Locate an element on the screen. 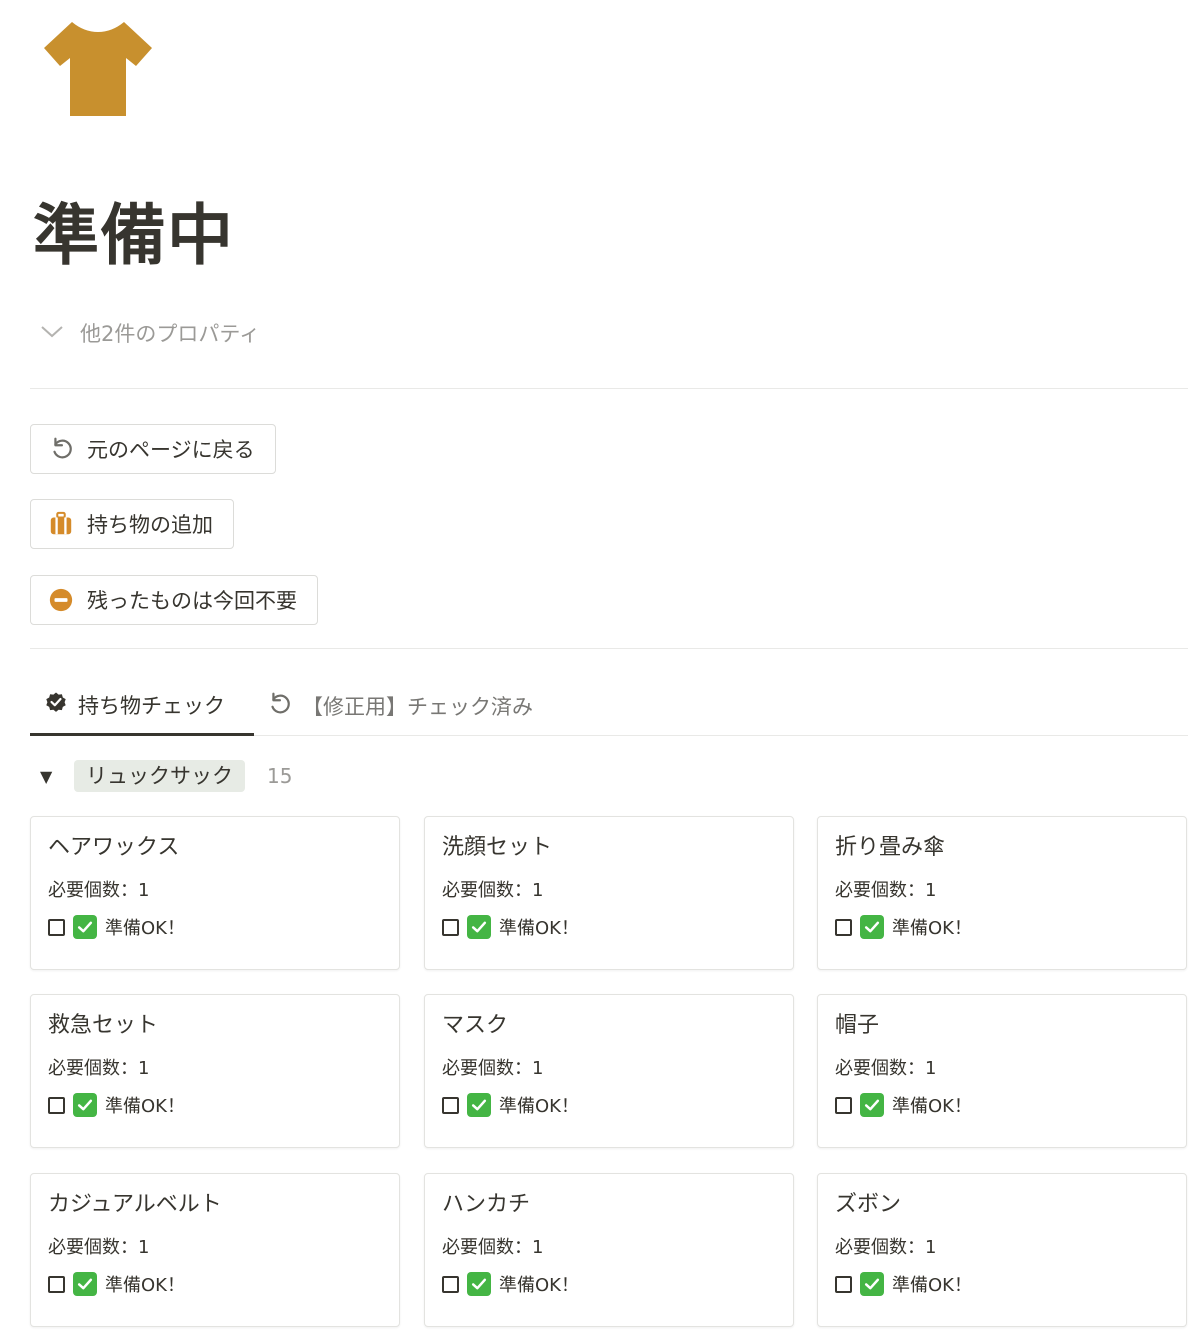 The image size is (1200, 1339). item-card: ズボン 必要個数：1 準備OK！ is located at coordinates (1002, 1250).